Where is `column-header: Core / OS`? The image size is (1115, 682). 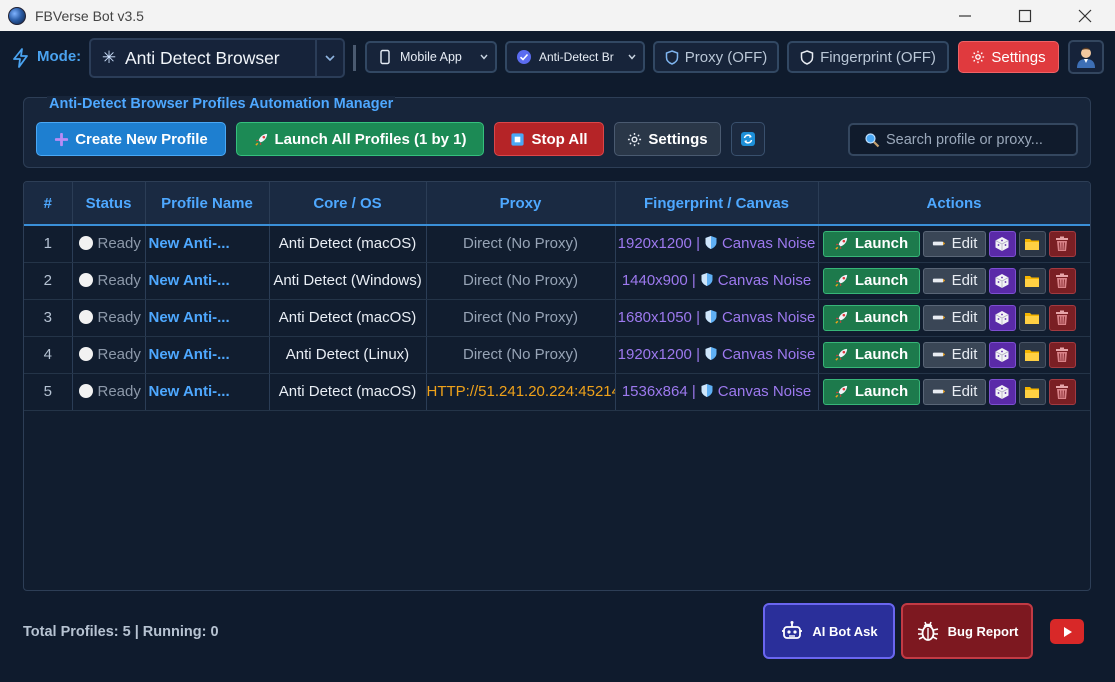 column-header: Core / OS is located at coordinates (348, 204).